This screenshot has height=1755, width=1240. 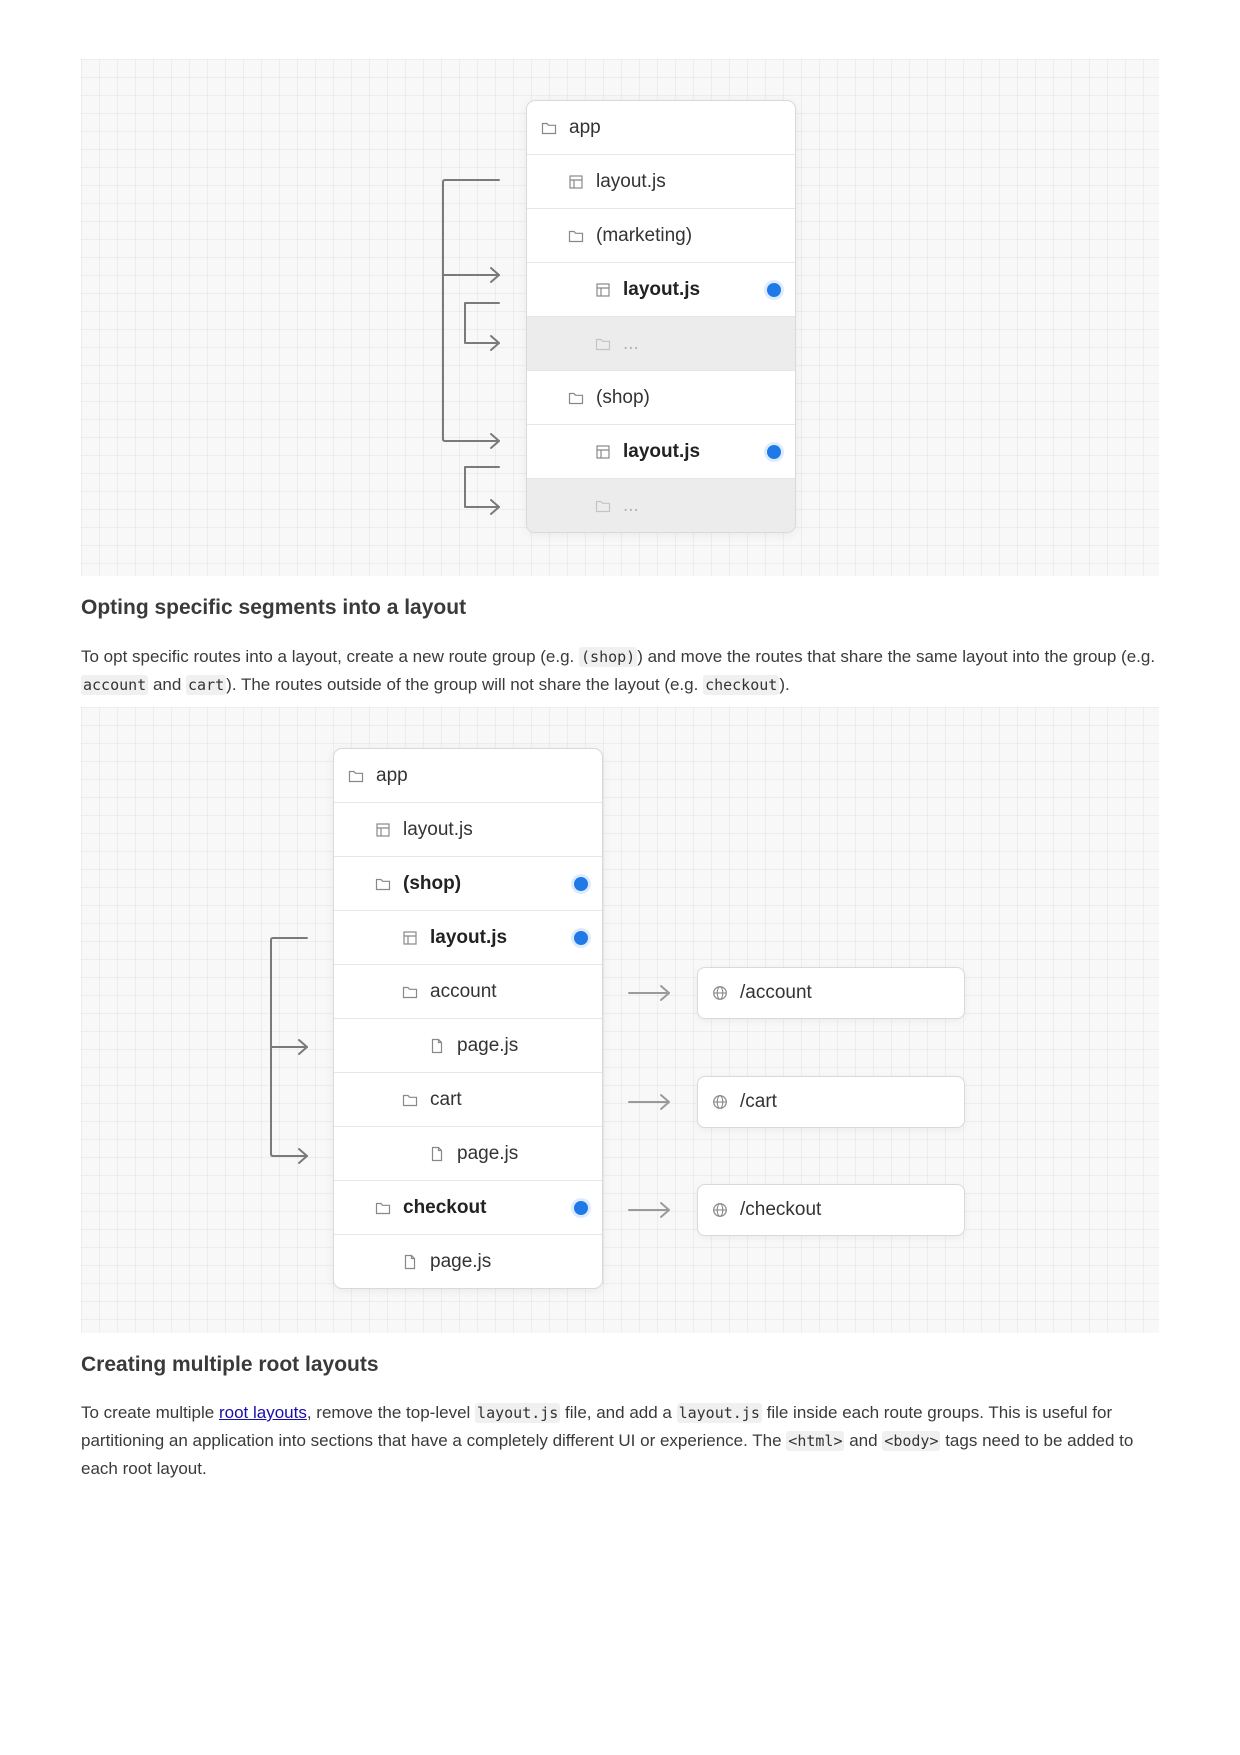 I want to click on text-run: file, and add a, so click(x=618, y=1412).